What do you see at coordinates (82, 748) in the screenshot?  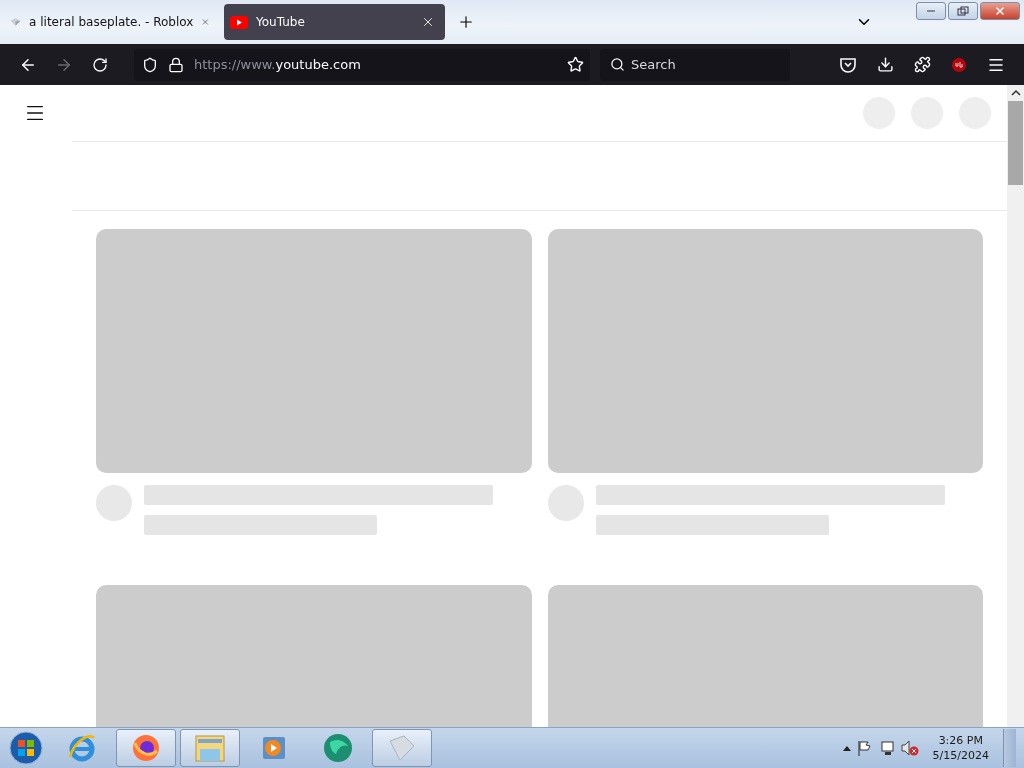 I see `e-globe-icon` at bounding box center [82, 748].